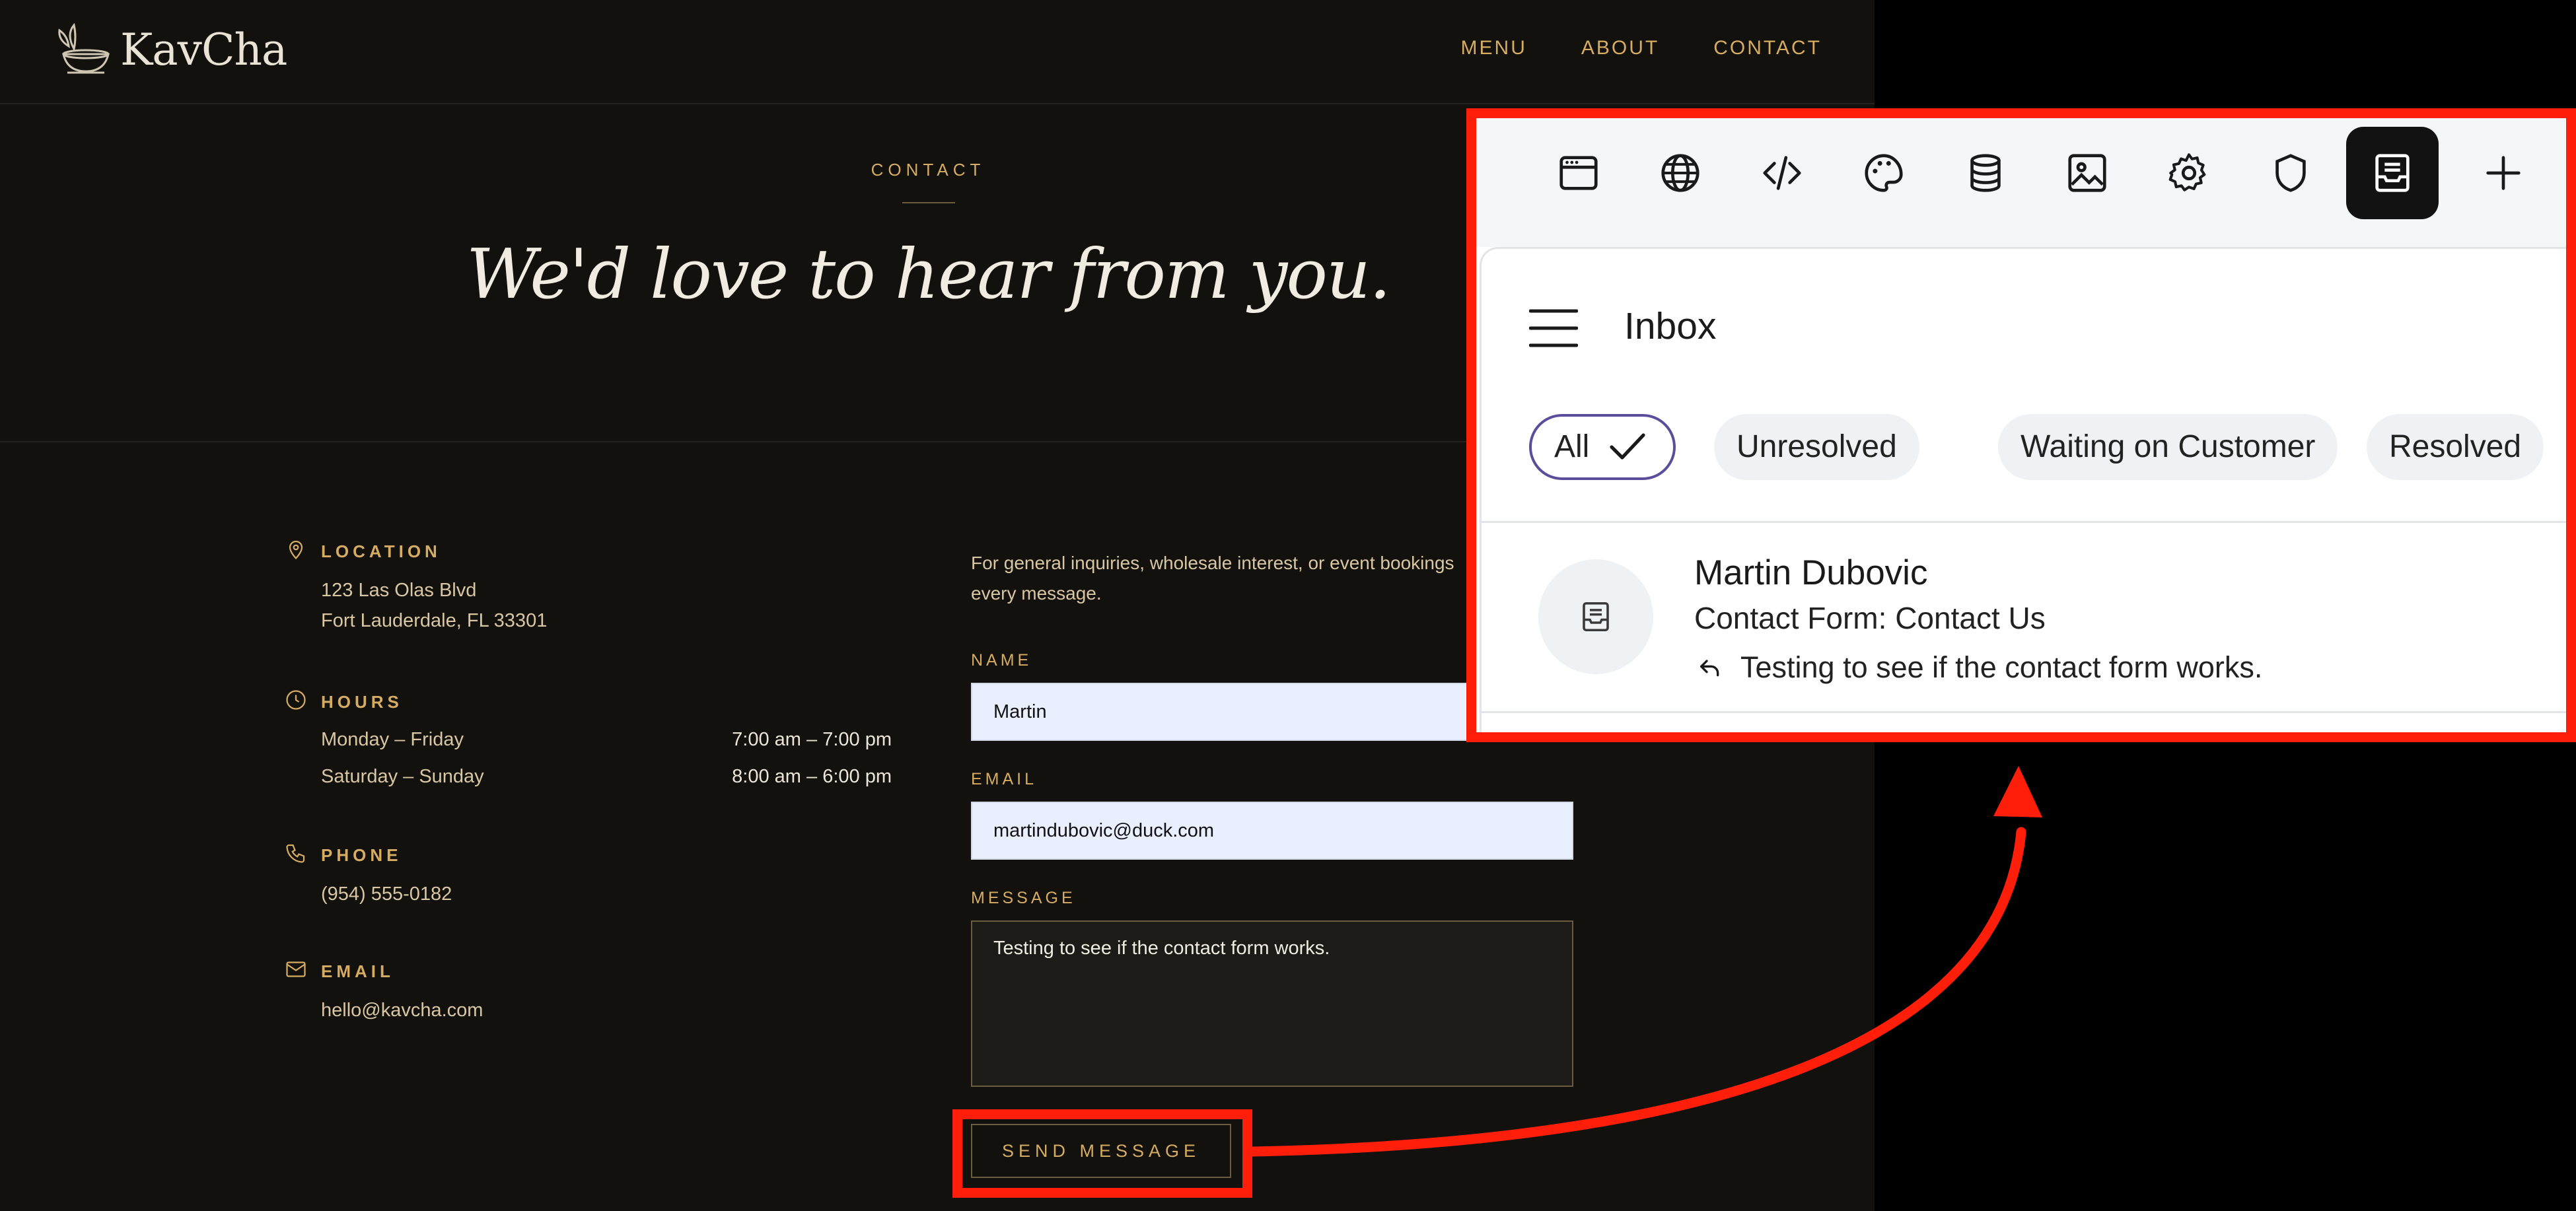  What do you see at coordinates (1620, 48) in the screenshot?
I see `nav-about-link: ABOUT` at bounding box center [1620, 48].